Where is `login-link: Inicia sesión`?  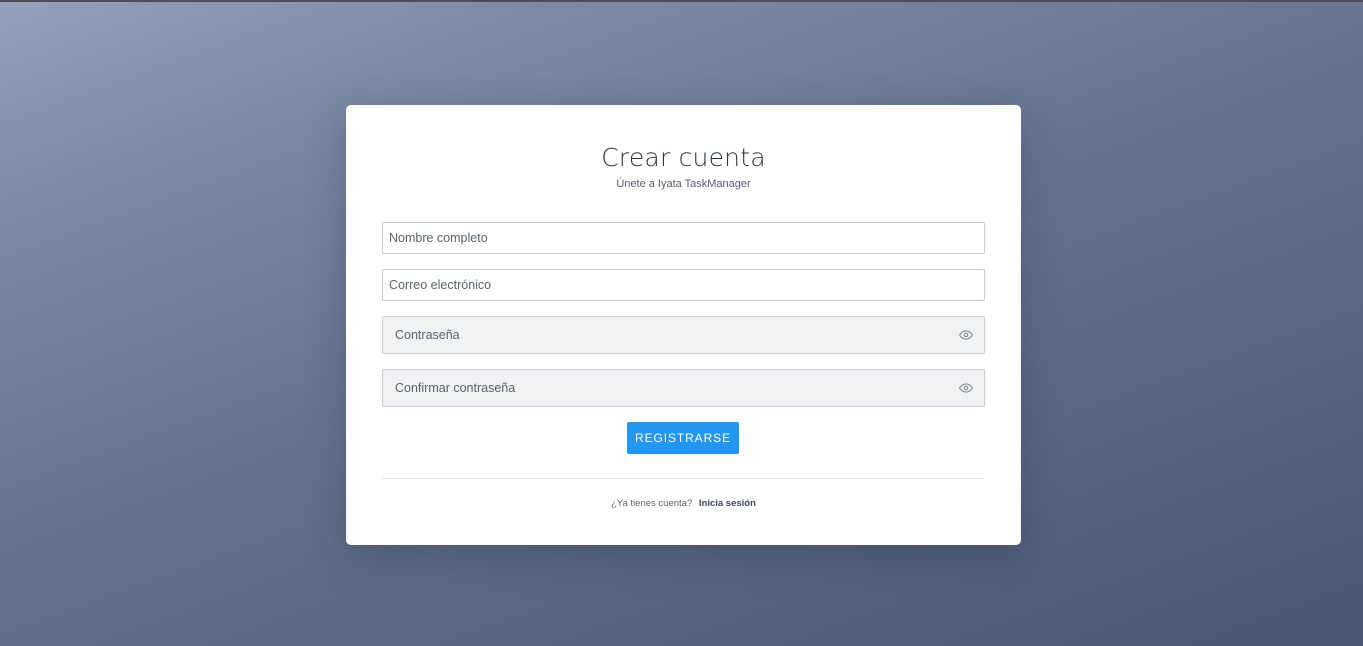 login-link: Inicia sesión is located at coordinates (727, 503).